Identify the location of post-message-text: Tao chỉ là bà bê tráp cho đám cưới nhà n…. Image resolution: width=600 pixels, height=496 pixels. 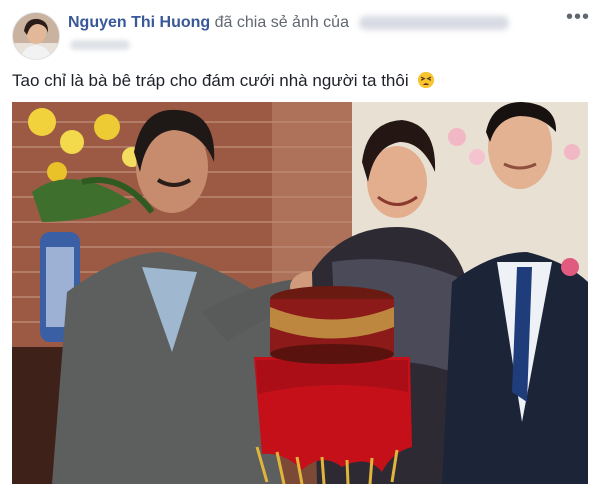
(210, 80).